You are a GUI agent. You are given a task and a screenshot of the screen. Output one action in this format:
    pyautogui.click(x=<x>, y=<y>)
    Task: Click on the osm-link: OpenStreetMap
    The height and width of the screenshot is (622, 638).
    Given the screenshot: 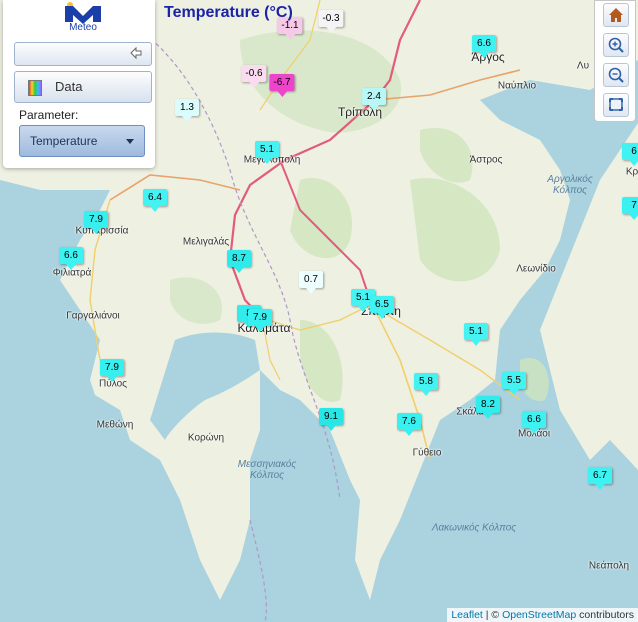 What is the action you would take?
    pyautogui.click(x=539, y=615)
    